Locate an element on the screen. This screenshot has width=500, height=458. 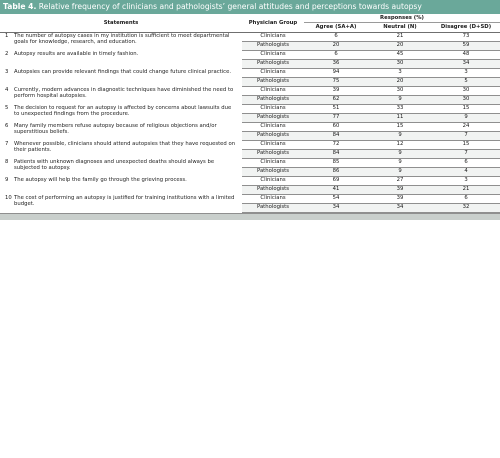
neutral-value: 15 is located at coordinates (400, 127).